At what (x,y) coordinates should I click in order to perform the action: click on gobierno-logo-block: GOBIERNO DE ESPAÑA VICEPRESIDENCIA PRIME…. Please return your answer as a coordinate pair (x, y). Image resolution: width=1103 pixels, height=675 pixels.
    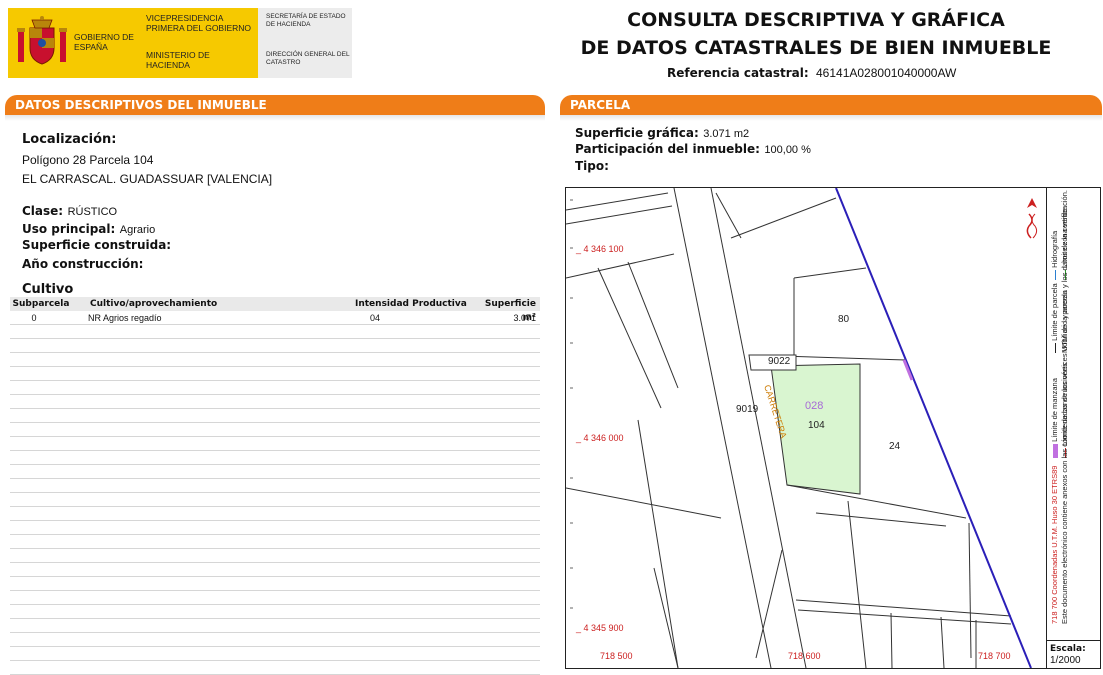
    Looking at the image, I should click on (180, 43).